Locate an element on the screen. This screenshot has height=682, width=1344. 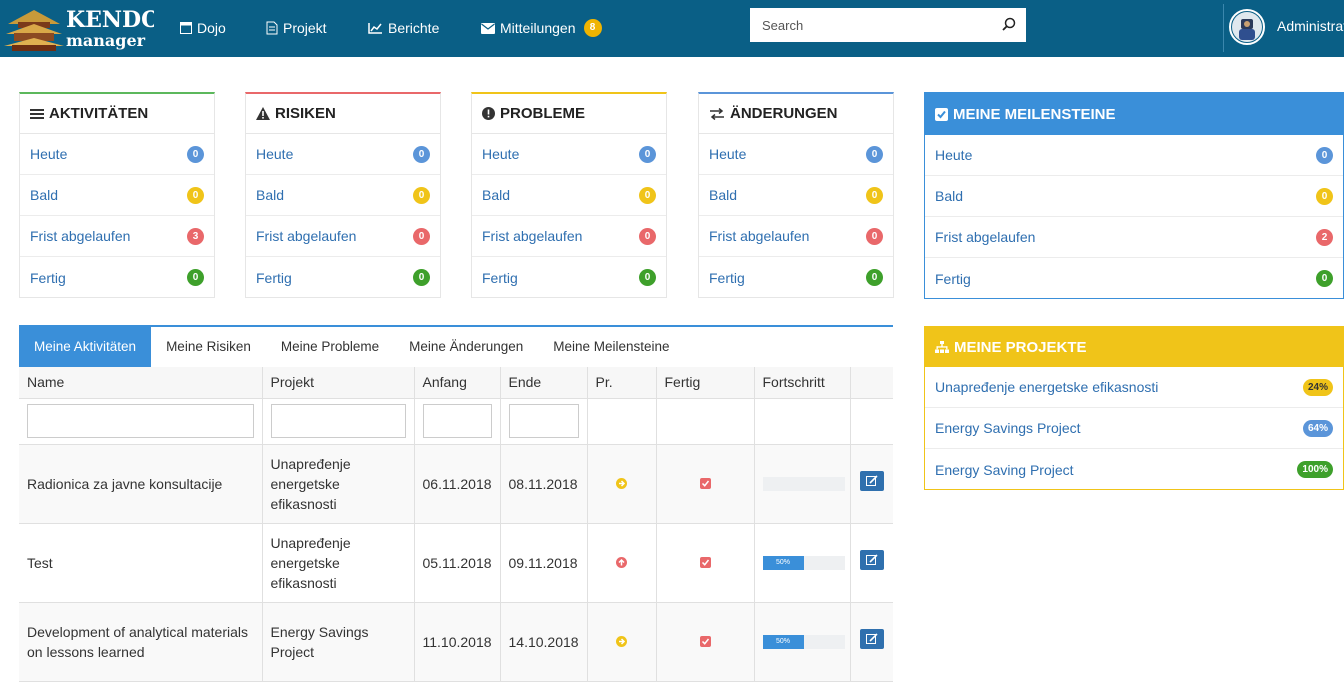
column-header-ende: Ende is located at coordinates (544, 383).